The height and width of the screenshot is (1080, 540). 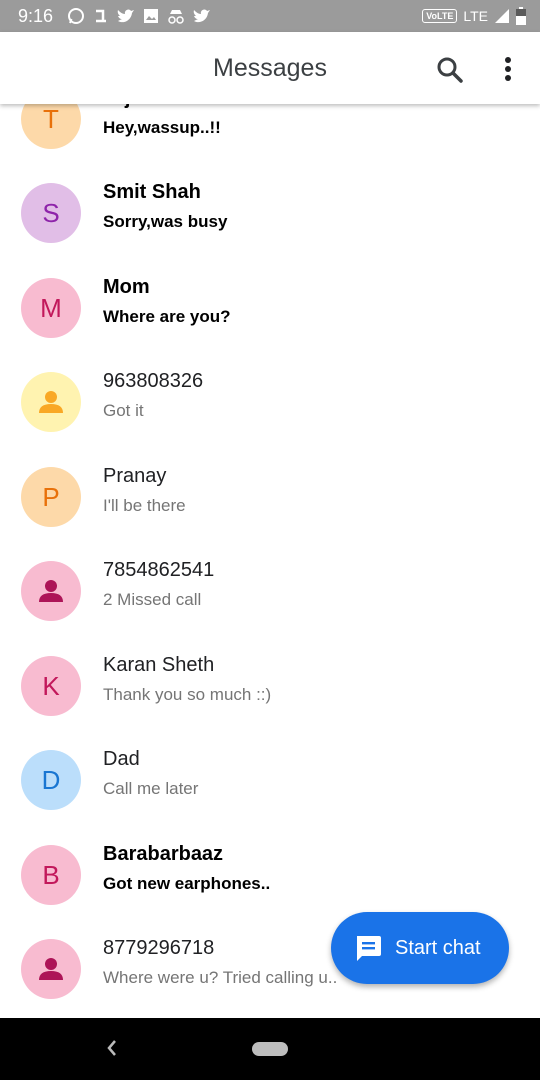 What do you see at coordinates (220, 977) in the screenshot?
I see `message-snippet: Where were u? Tried calling u..` at bounding box center [220, 977].